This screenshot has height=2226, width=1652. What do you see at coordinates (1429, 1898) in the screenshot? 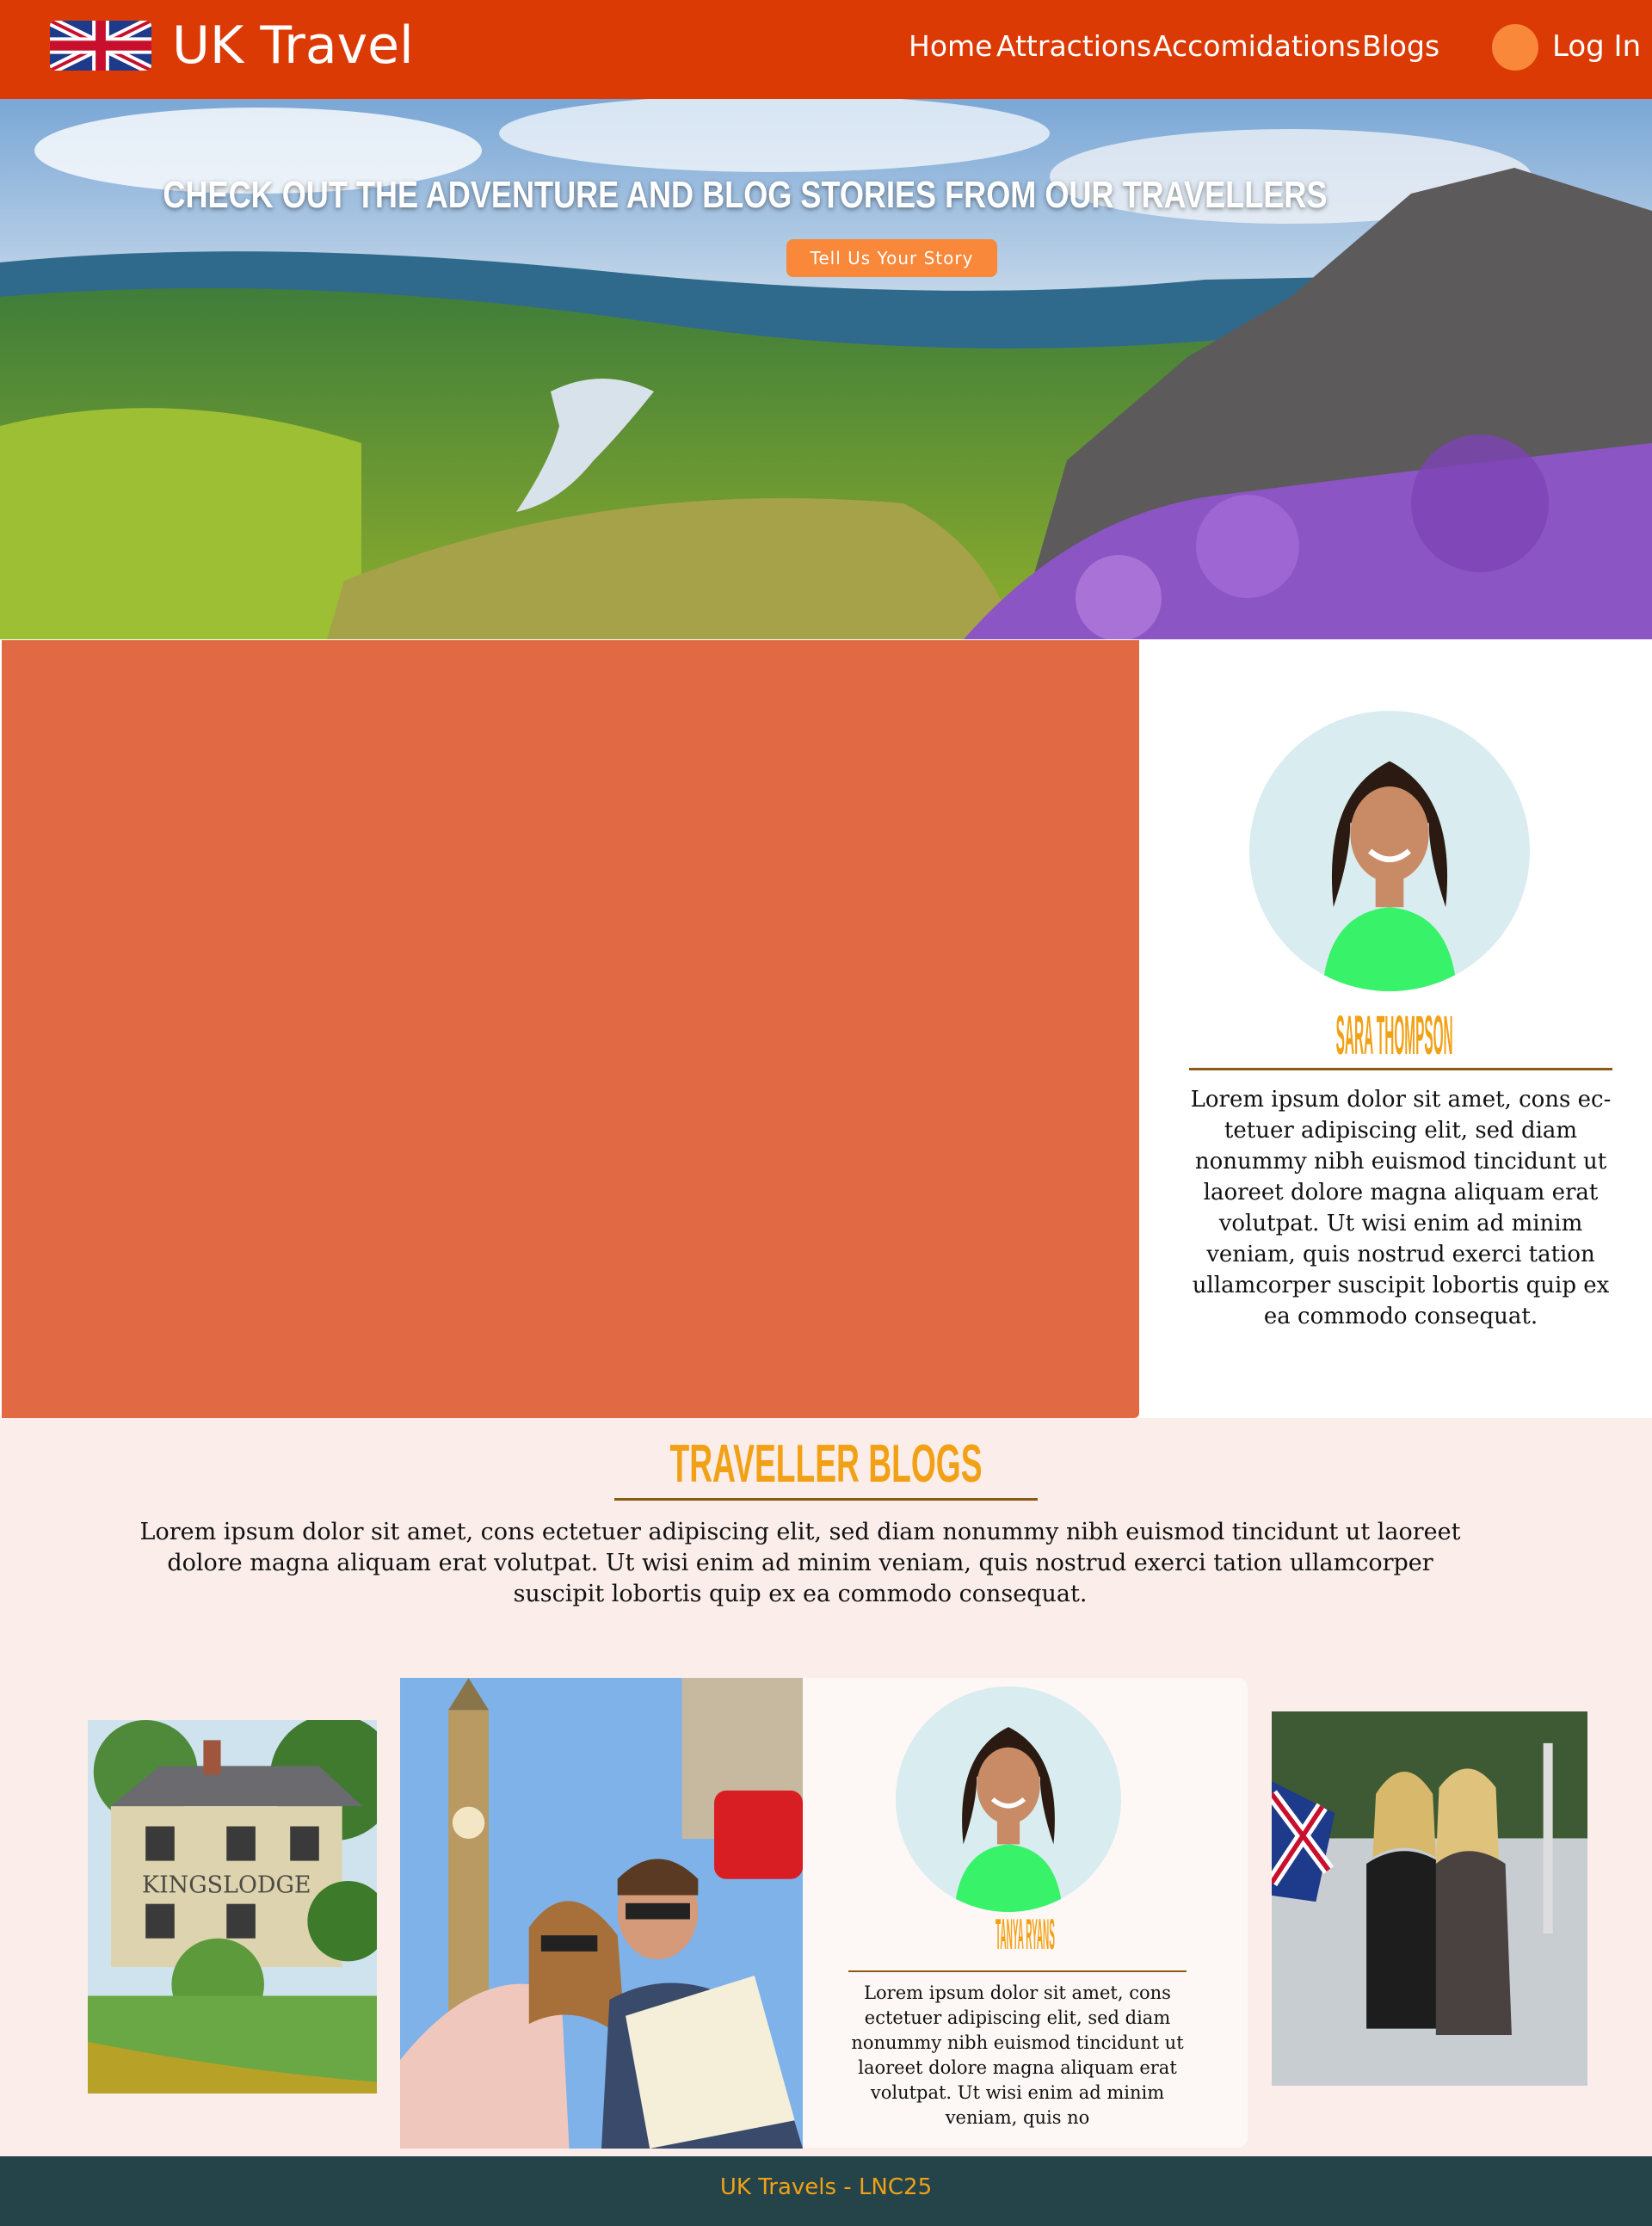
I see `blog-photo-friends` at bounding box center [1429, 1898].